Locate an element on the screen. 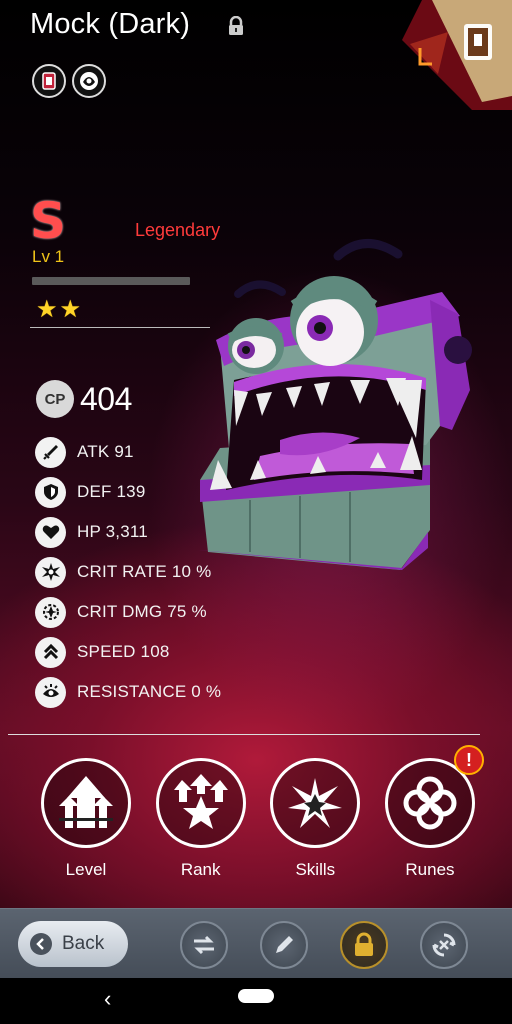  alert-badge: ! is located at coordinates (468, 760).